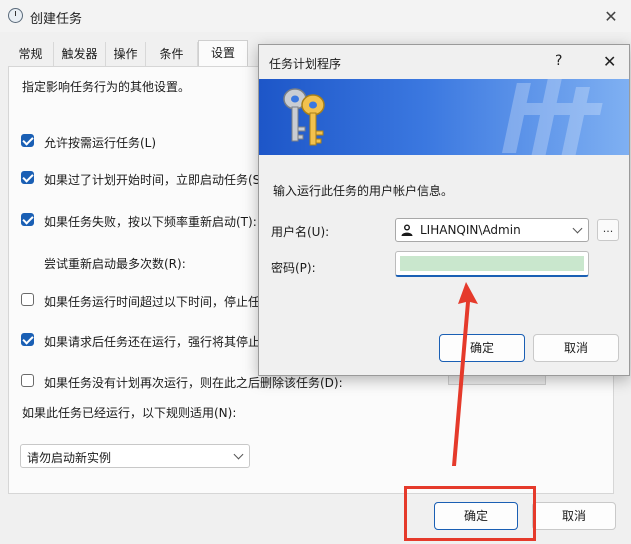 Image resolution: width=631 pixels, height=544 pixels. Describe the element at coordinates (27, 299) in the screenshot. I see `option-checkbox-stop-long-running` at that location.